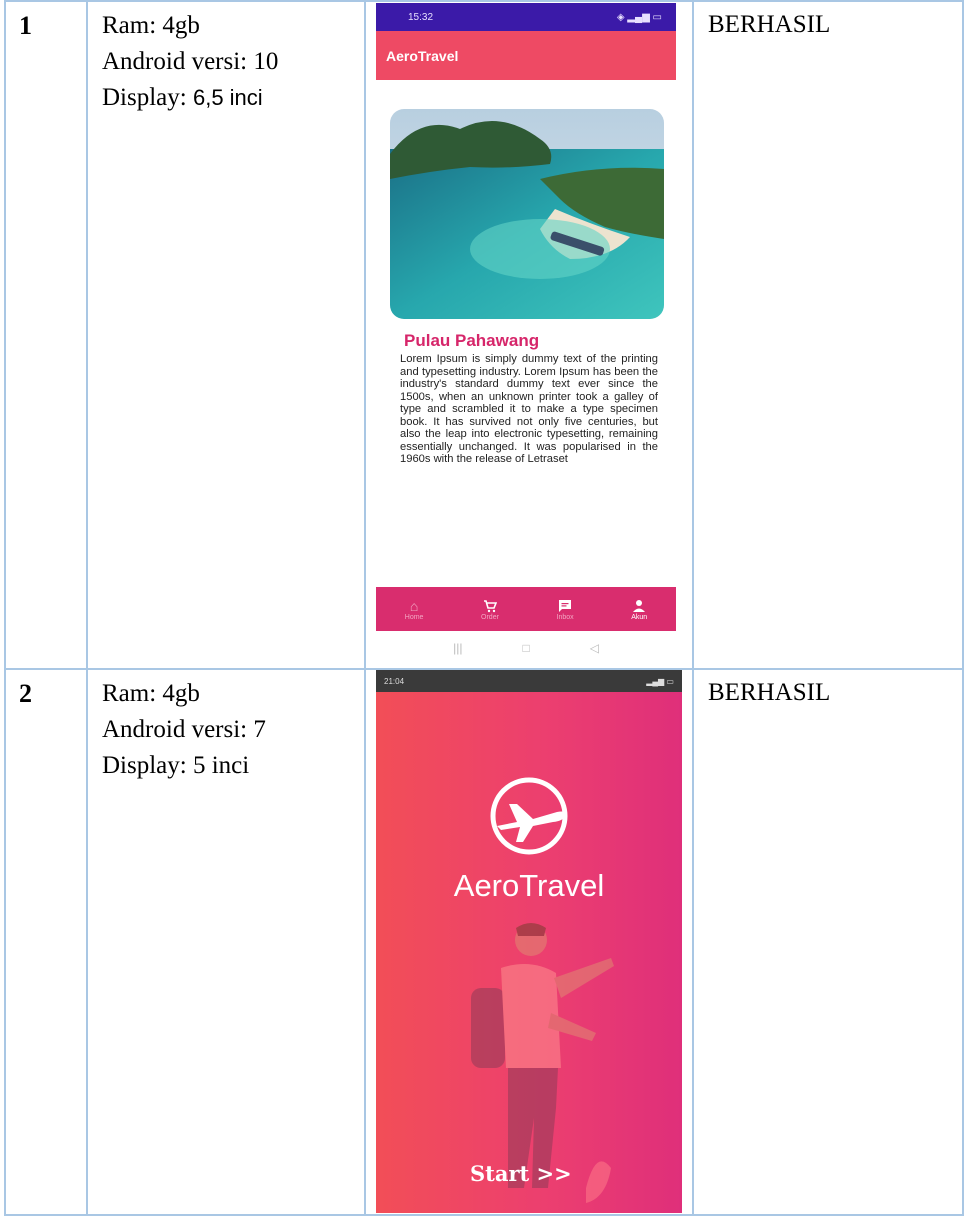 Image resolution: width=976 pixels, height=1219 pixels. I want to click on brand-name: AeroTravel, so click(529, 885).